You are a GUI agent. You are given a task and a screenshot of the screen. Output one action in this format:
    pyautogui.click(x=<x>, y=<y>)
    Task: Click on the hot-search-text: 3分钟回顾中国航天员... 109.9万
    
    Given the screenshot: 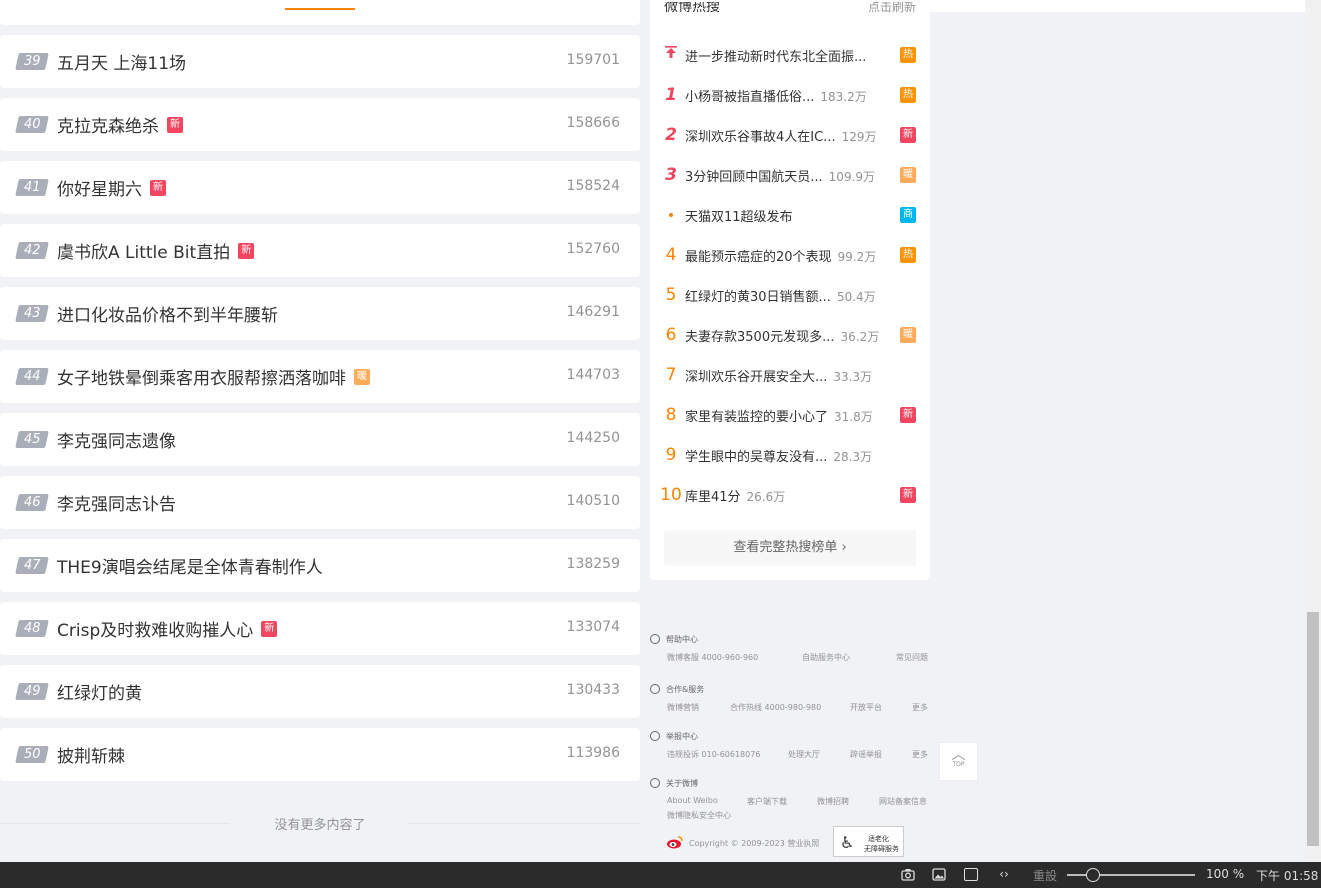 What is the action you would take?
    pyautogui.click(x=780, y=177)
    